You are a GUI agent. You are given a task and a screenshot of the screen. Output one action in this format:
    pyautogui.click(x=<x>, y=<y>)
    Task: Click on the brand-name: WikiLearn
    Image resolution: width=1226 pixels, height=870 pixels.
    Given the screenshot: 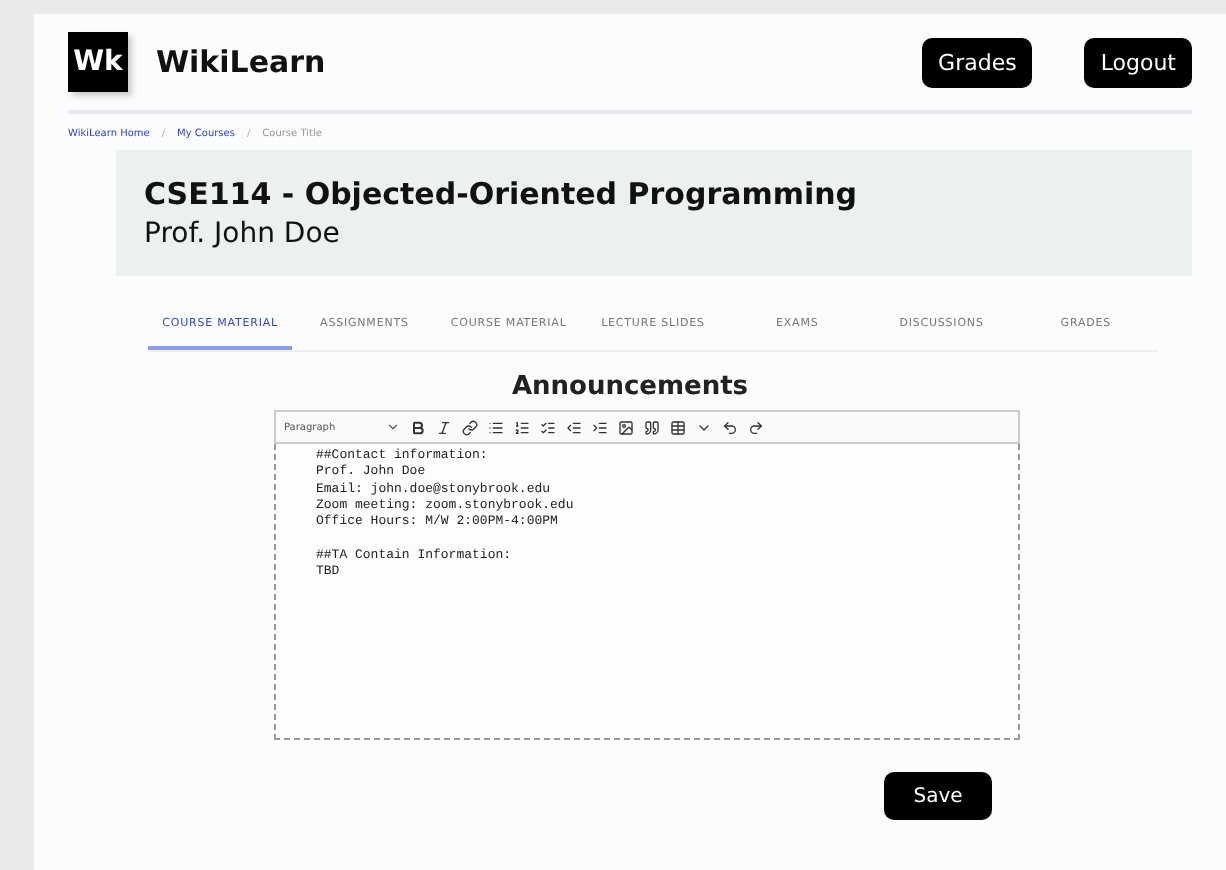 What is the action you would take?
    pyautogui.click(x=241, y=62)
    